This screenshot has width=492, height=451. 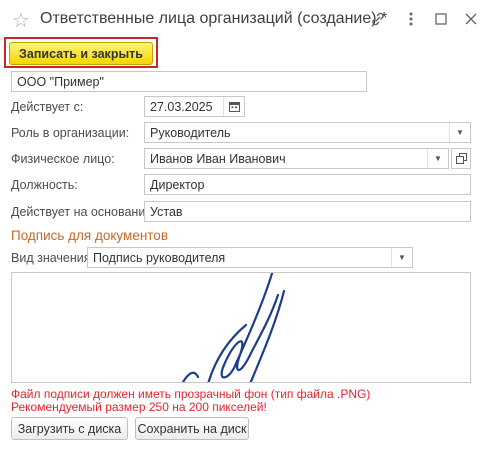 I want to click on role-dropdown-icon: ▼, so click(x=459, y=132).